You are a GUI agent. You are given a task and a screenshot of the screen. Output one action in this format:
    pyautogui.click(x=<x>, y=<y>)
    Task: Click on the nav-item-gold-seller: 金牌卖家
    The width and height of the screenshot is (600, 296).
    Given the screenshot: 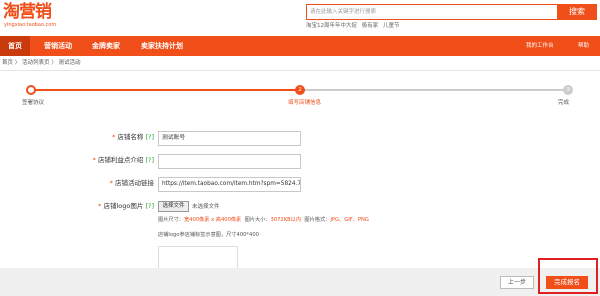 What is the action you would take?
    pyautogui.click(x=106, y=46)
    